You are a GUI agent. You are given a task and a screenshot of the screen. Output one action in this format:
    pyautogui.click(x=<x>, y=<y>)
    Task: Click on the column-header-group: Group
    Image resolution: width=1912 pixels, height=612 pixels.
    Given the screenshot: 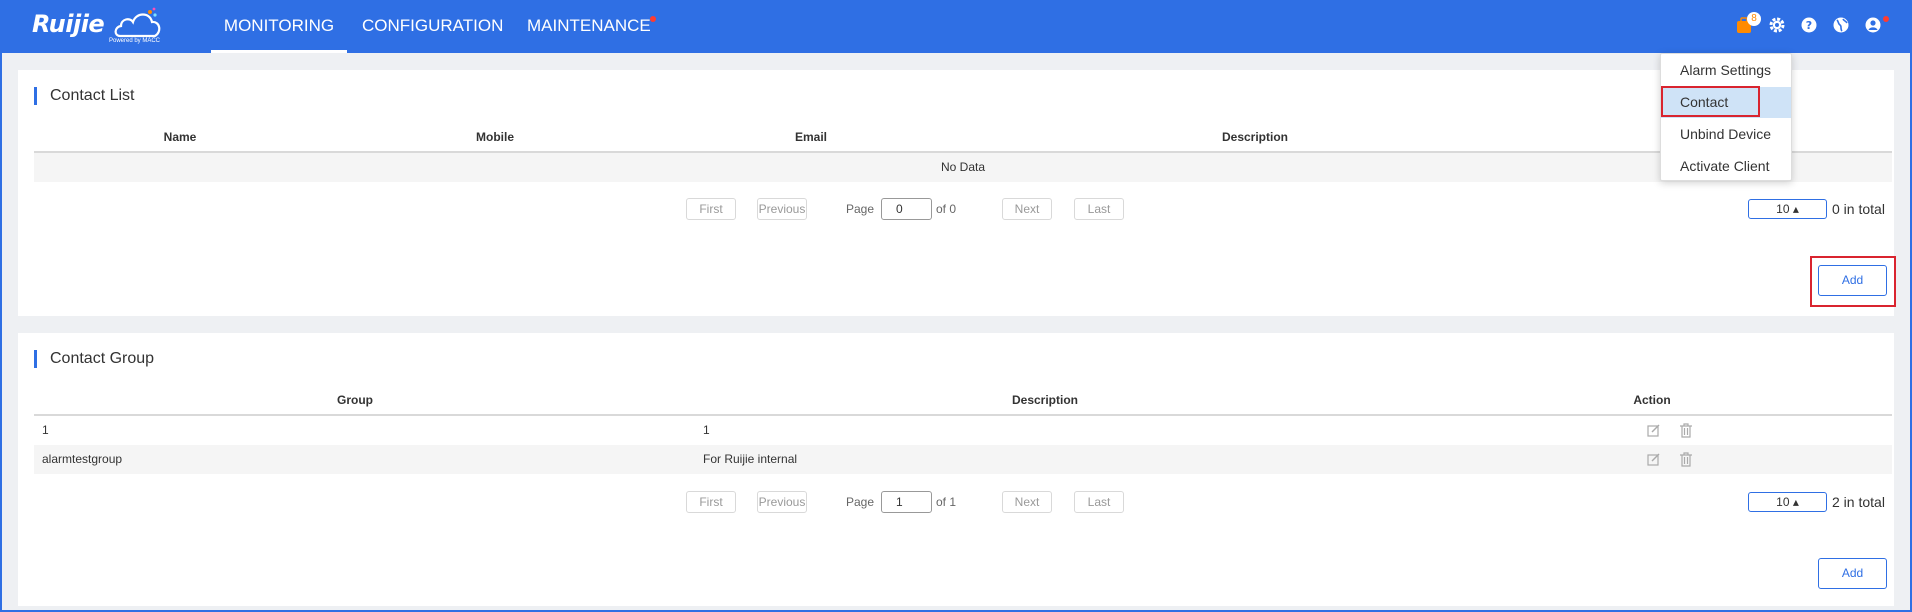 What is the action you would take?
    pyautogui.click(x=355, y=400)
    